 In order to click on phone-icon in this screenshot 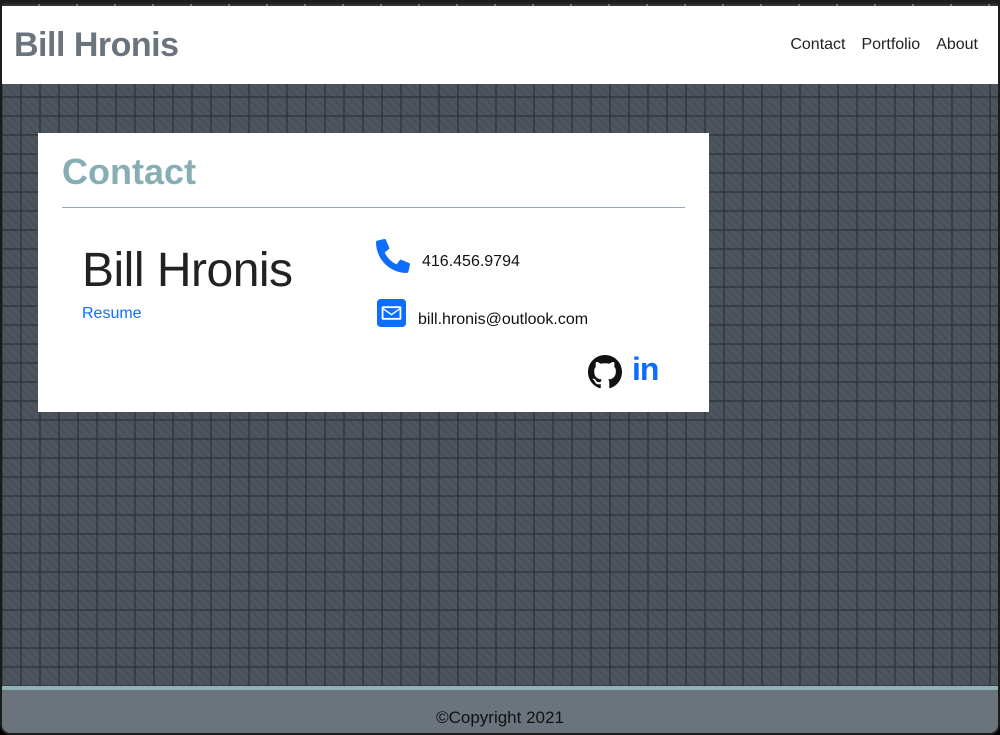, I will do `click(393, 256)`.